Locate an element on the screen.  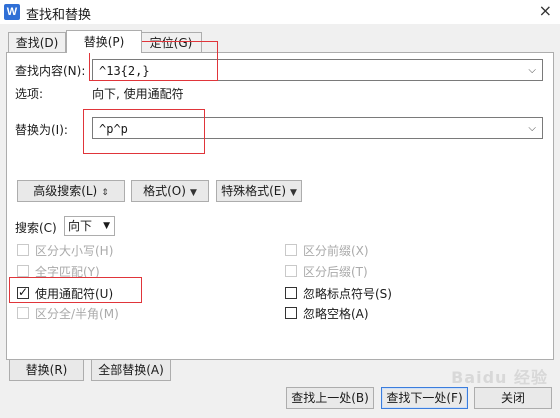
search-direction-select: 向下 ▼ is located at coordinates (89, 226).